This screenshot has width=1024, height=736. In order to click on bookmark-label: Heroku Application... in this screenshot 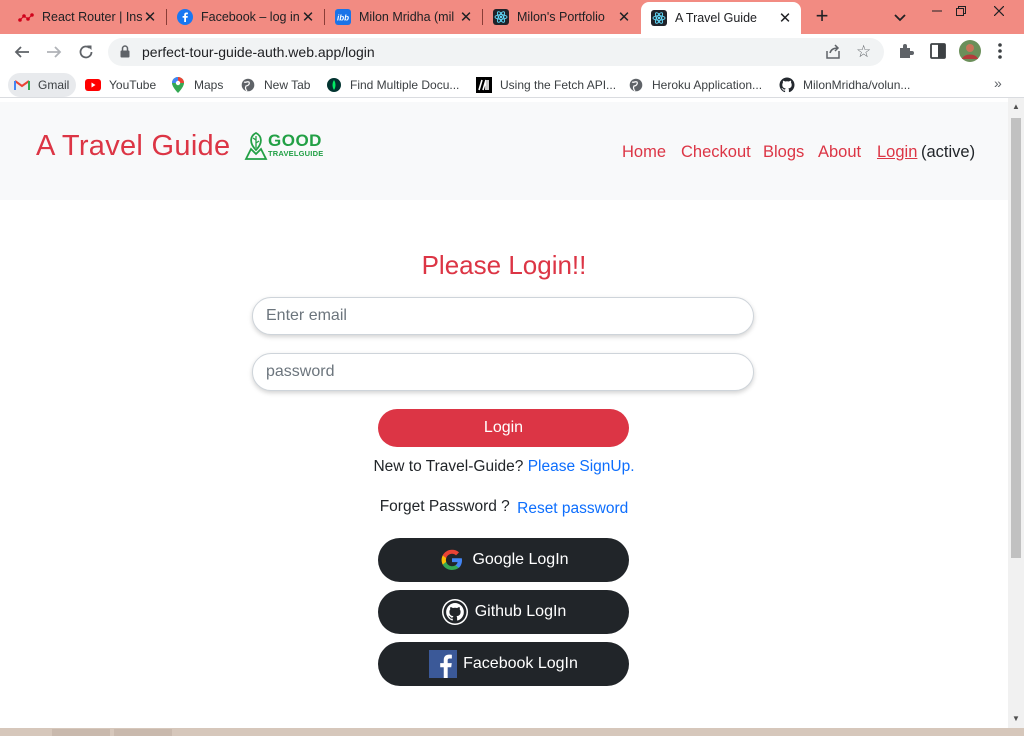, I will do `click(707, 85)`.